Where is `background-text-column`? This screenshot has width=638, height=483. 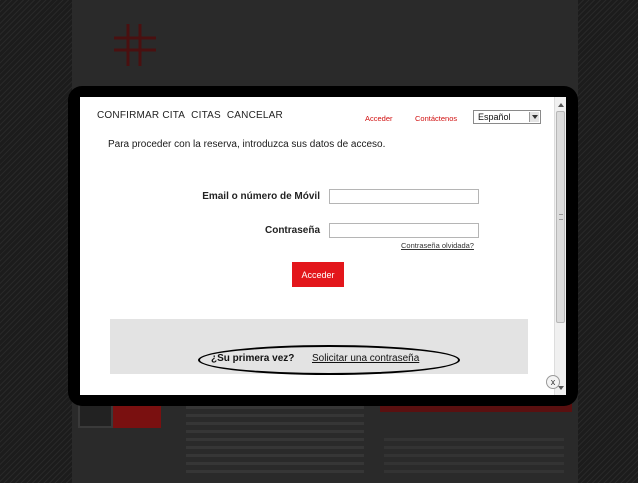 background-text-column is located at coordinates (275, 438).